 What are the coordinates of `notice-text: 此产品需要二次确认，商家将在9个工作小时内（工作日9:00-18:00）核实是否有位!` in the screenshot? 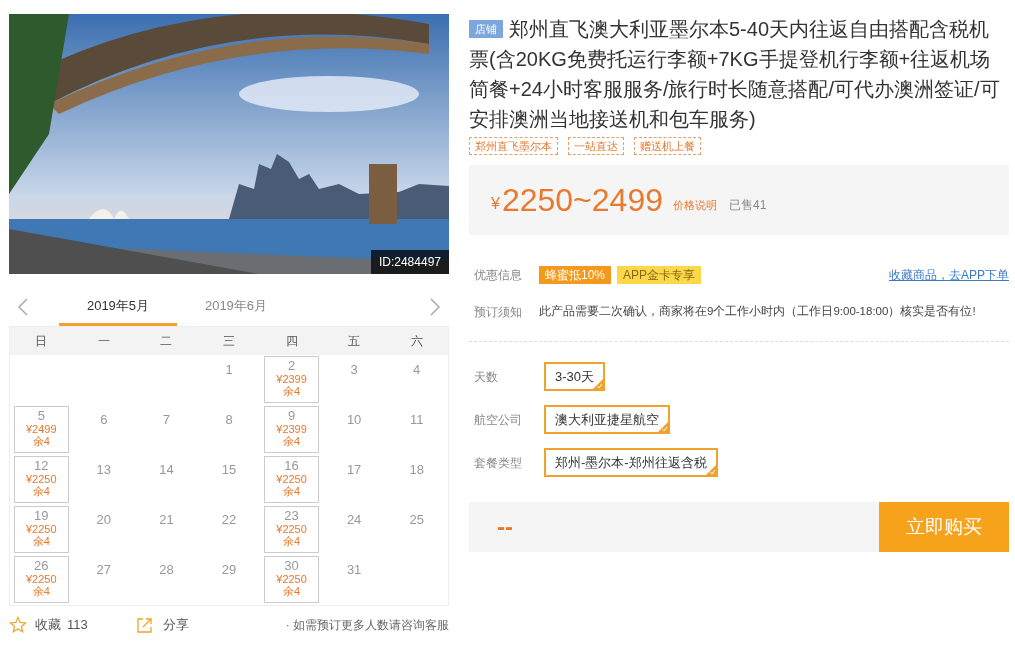 It's located at (757, 312).